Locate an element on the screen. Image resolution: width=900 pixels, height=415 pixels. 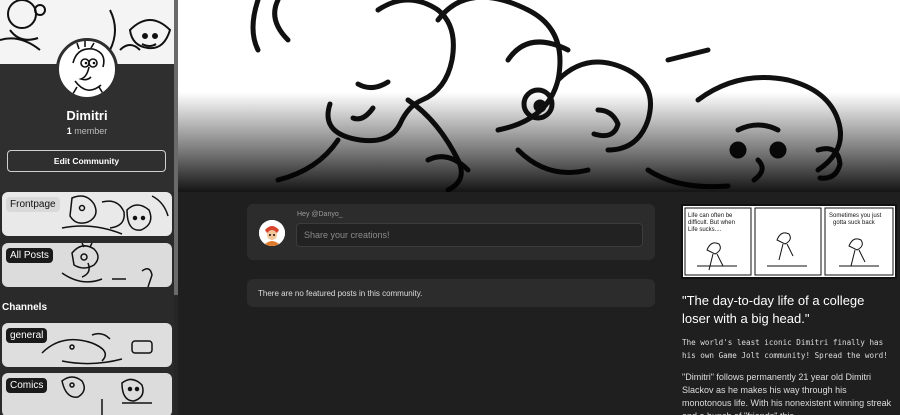
channel-label: Comics is located at coordinates (27, 385).